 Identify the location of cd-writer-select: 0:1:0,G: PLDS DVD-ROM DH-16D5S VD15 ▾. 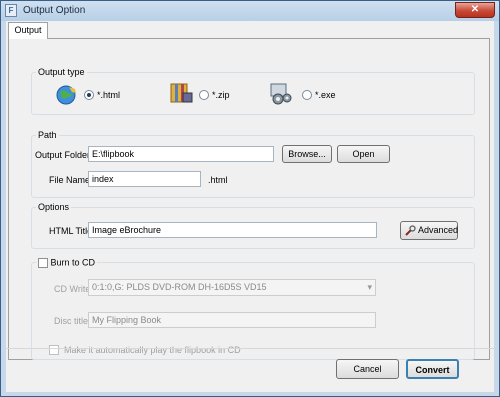
(232, 287).